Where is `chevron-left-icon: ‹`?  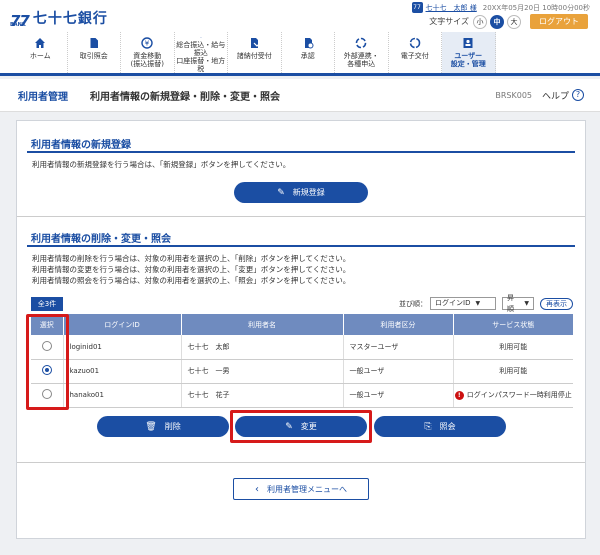
chevron-left-icon: ‹ is located at coordinates (257, 489).